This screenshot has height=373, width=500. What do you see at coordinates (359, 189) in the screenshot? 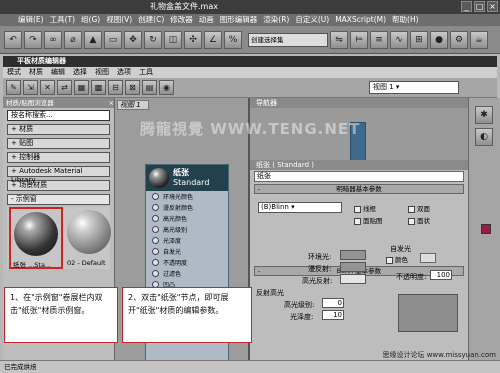
I see `shader-basic-rollout: - 明暗器基本参数` at bounding box center [359, 189].